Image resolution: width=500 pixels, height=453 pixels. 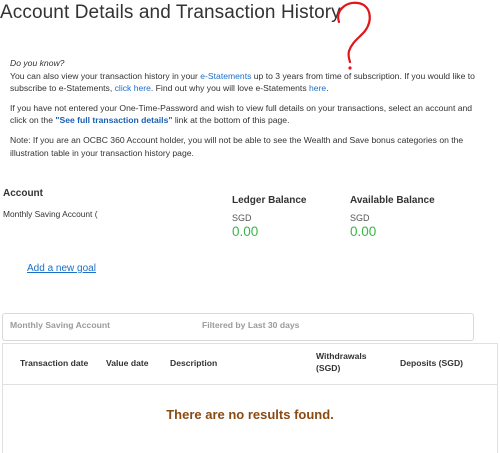 I want to click on ledger-currency: SGD, so click(x=242, y=218).